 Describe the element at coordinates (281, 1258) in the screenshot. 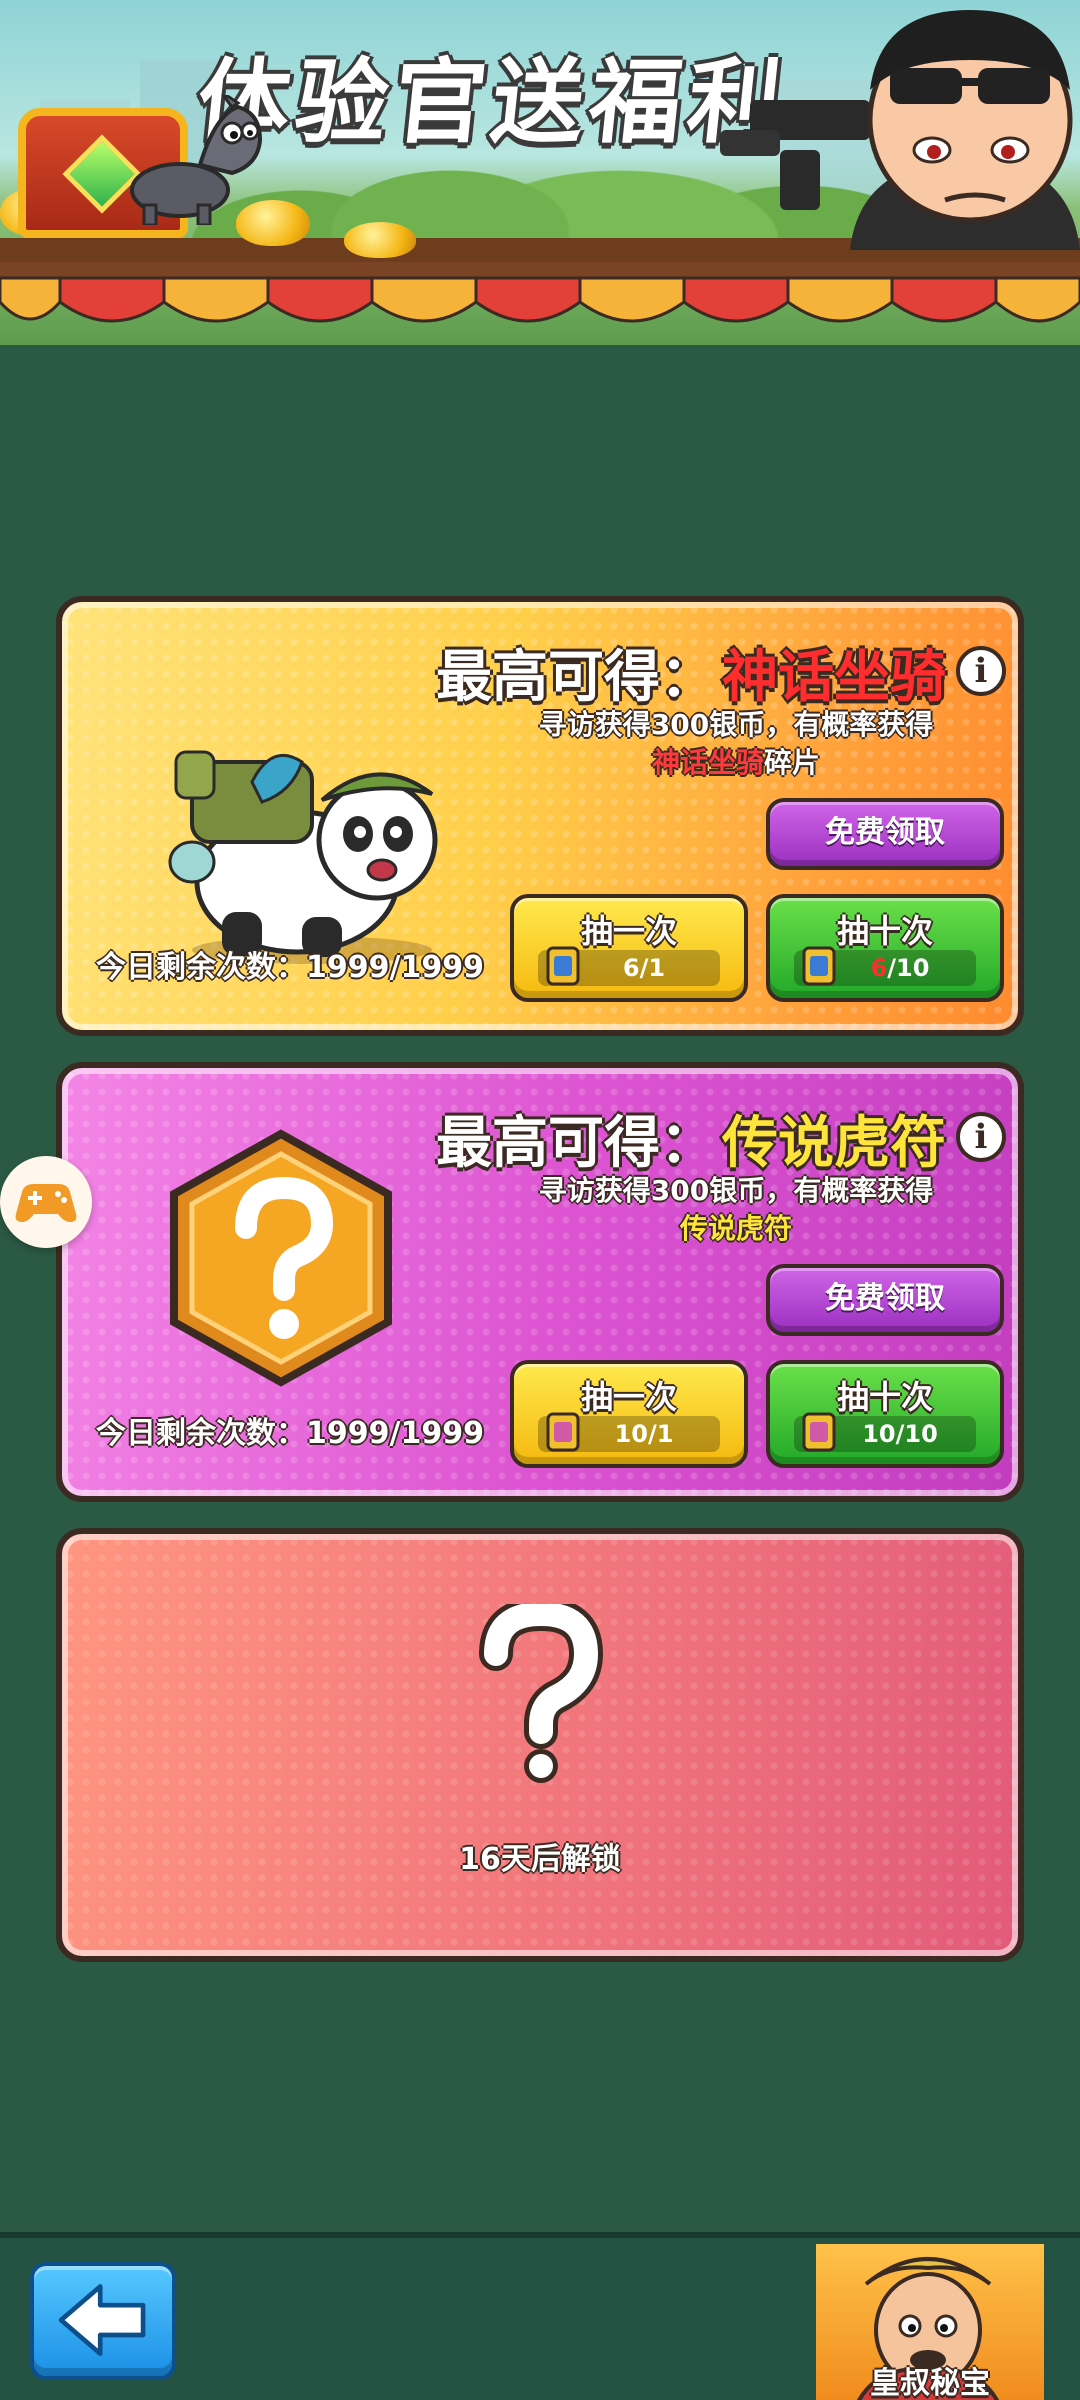

I see `mystery-hexagon-icon` at that location.